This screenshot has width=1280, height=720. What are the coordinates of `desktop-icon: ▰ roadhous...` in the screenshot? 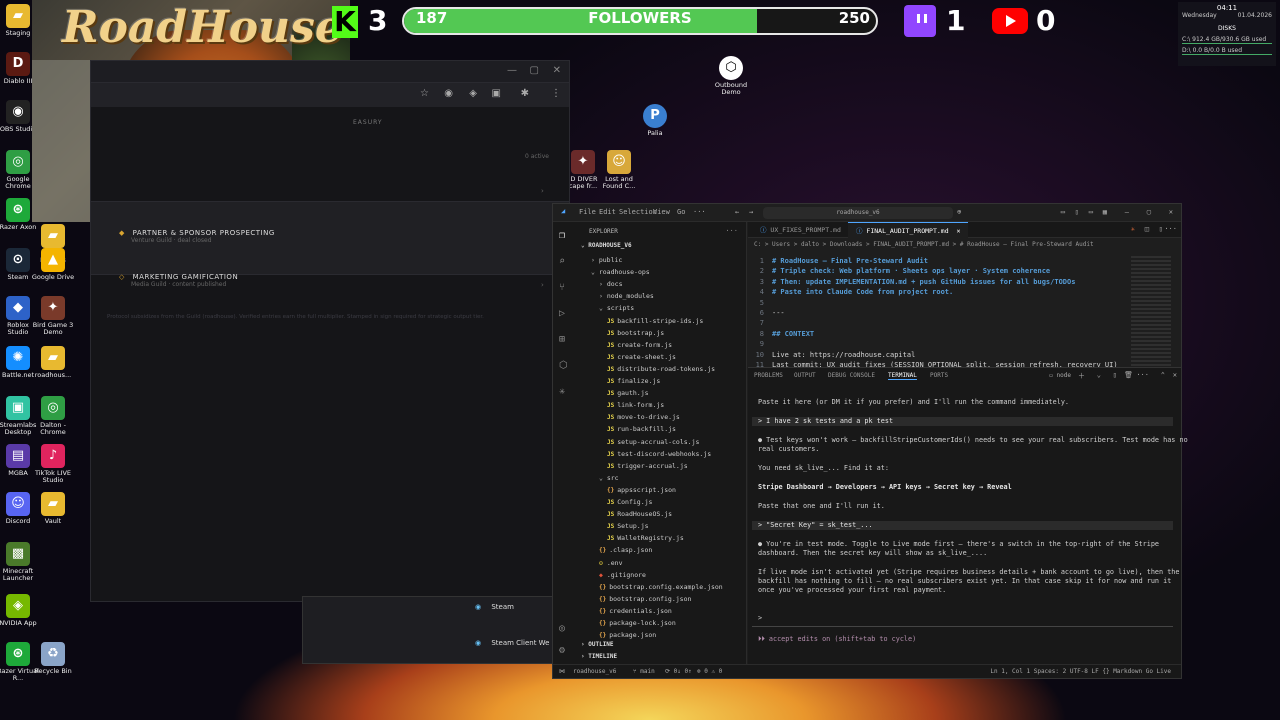 It's located at (53, 362).